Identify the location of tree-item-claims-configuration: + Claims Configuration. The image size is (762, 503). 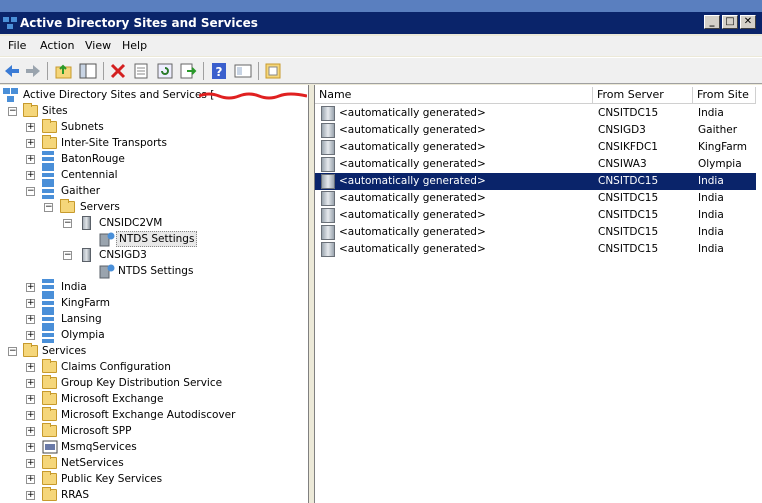
(150, 367).